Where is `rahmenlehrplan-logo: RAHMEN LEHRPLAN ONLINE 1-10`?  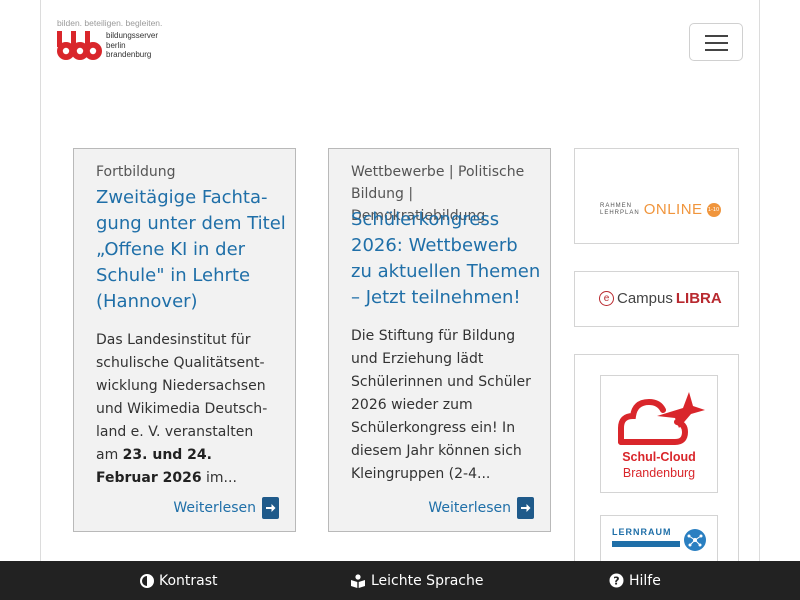
rahmenlehrplan-logo: RAHMEN LEHRPLAN ONLINE 1-10 is located at coordinates (660, 209).